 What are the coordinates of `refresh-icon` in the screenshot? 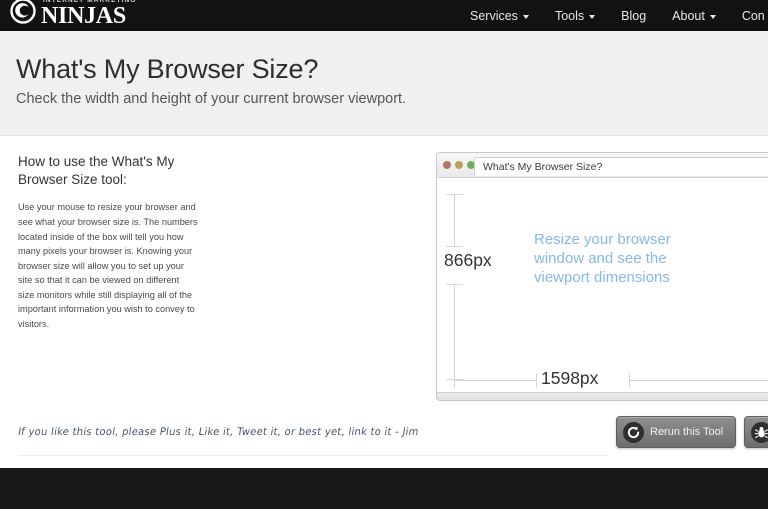 It's located at (633, 432).